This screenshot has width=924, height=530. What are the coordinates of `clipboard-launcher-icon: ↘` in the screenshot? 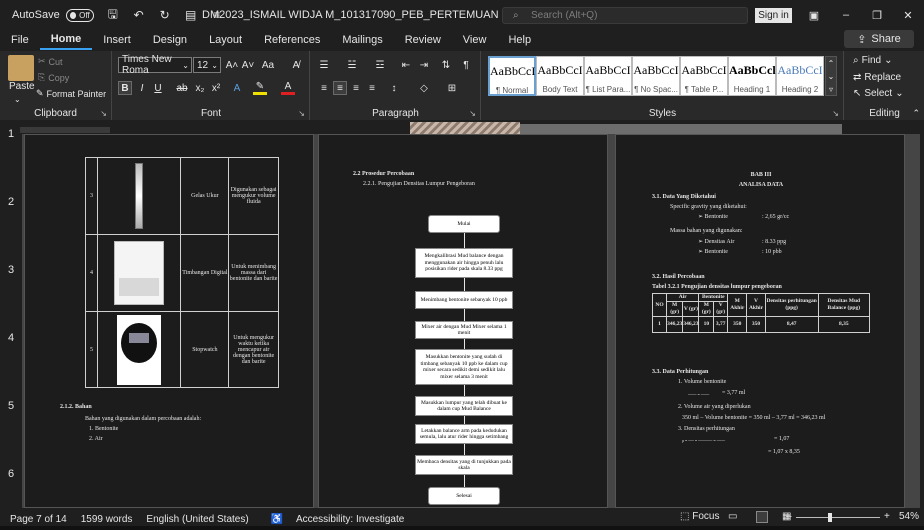 It's located at (103, 113).